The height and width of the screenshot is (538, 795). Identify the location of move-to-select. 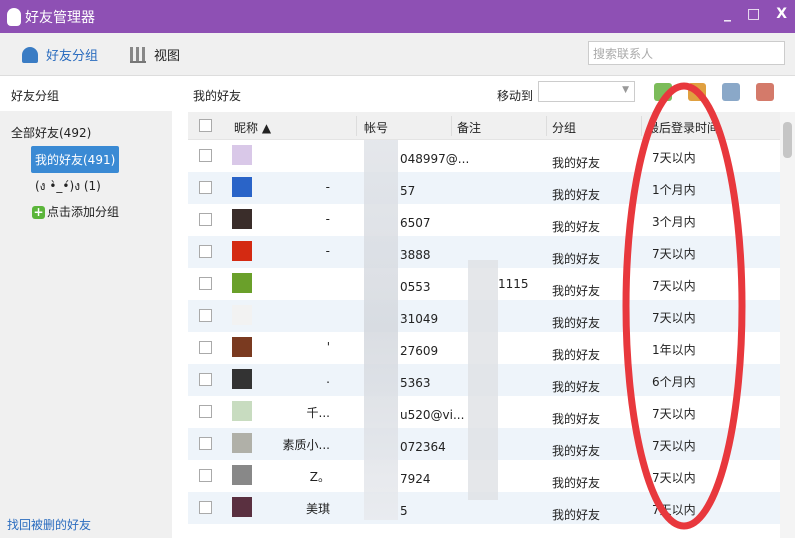
(586, 91).